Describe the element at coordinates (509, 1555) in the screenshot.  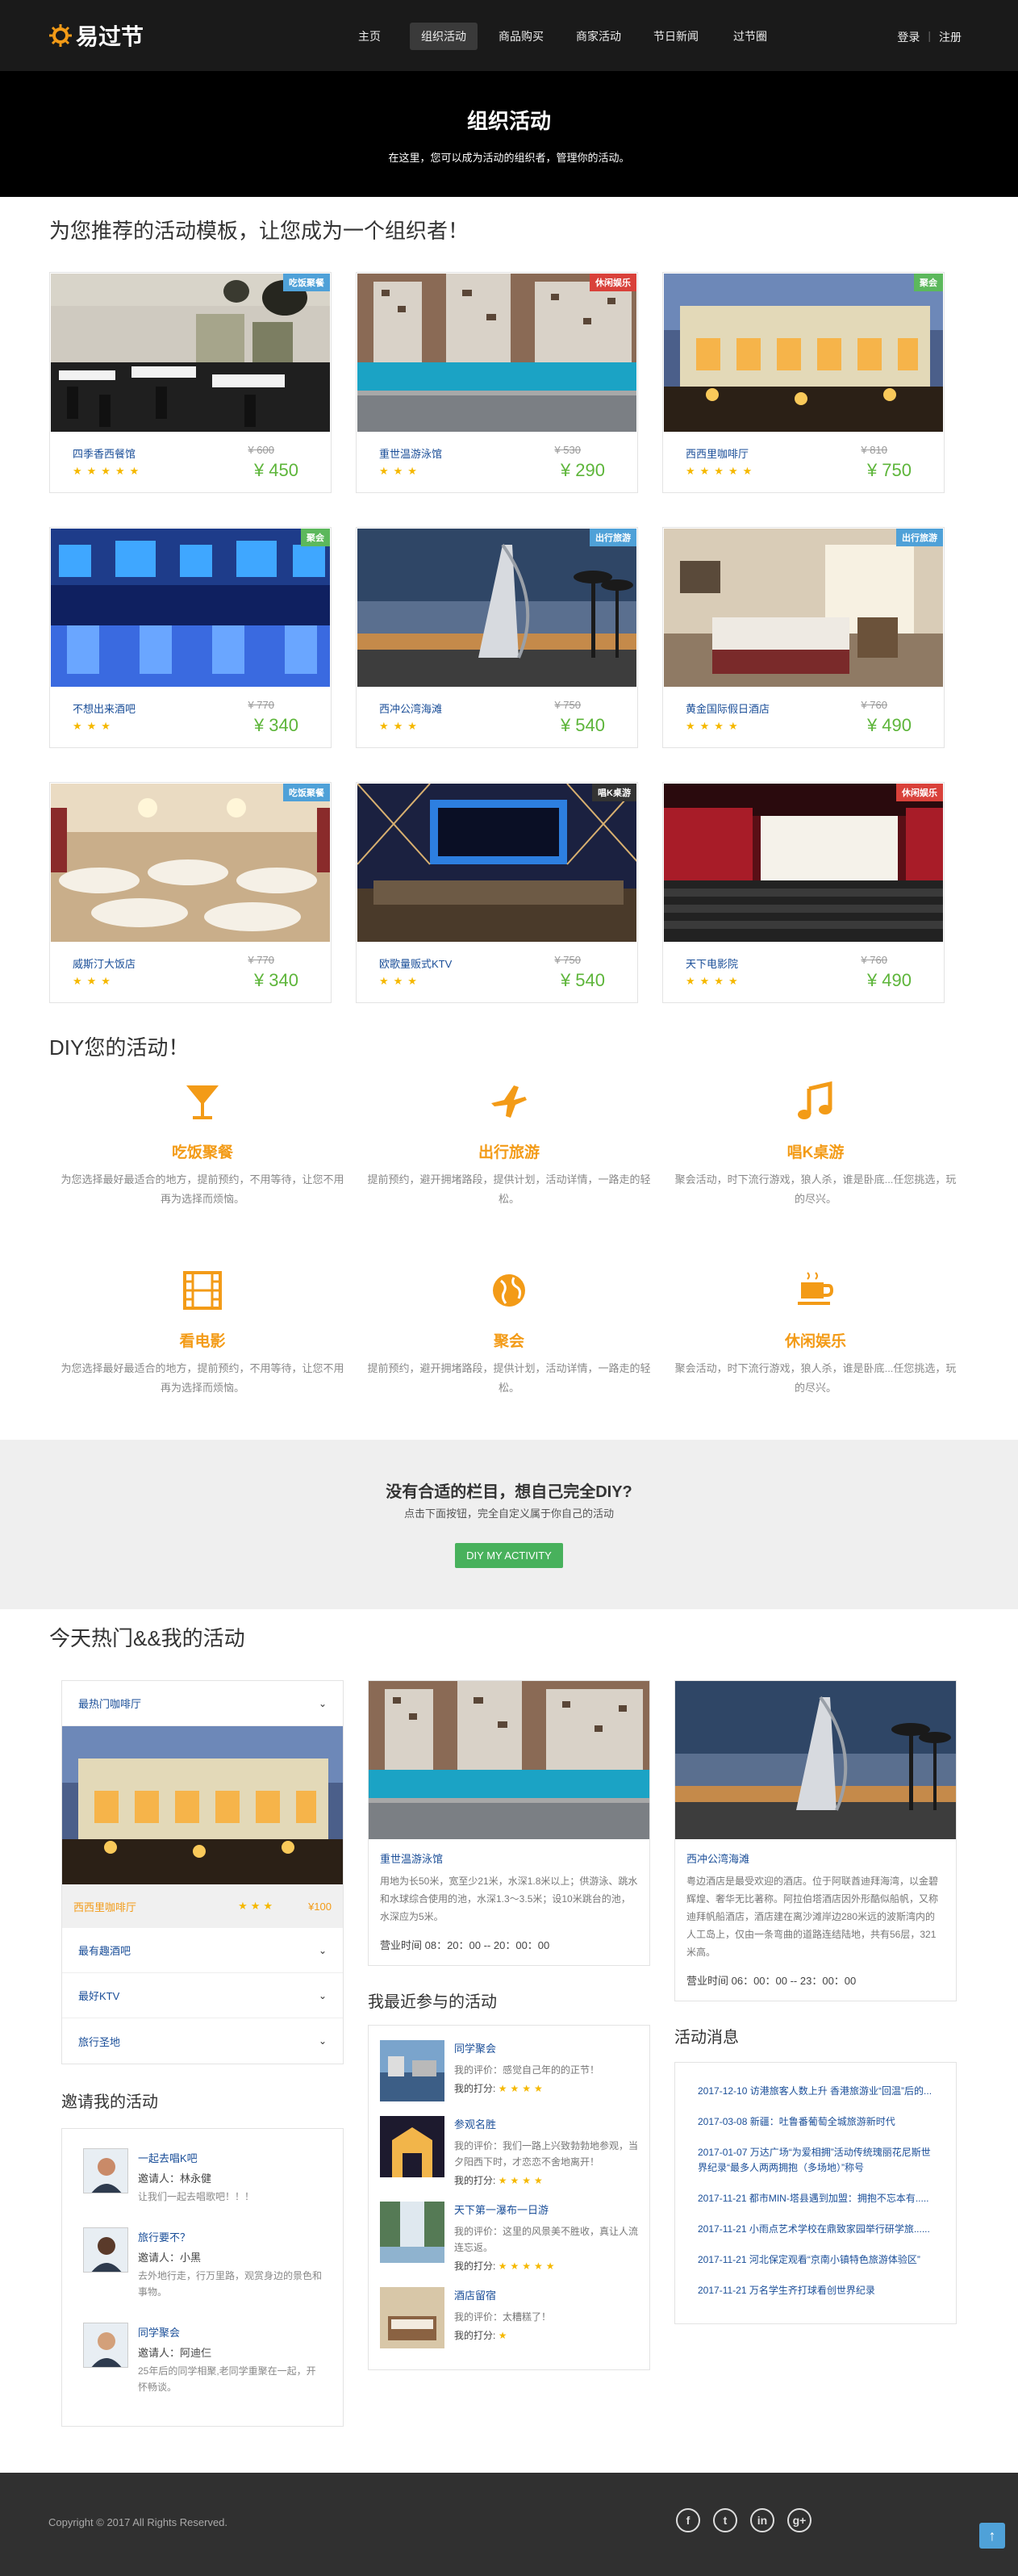
I see `diy-my-activity-button: DIY MY ACTIVITY` at that location.